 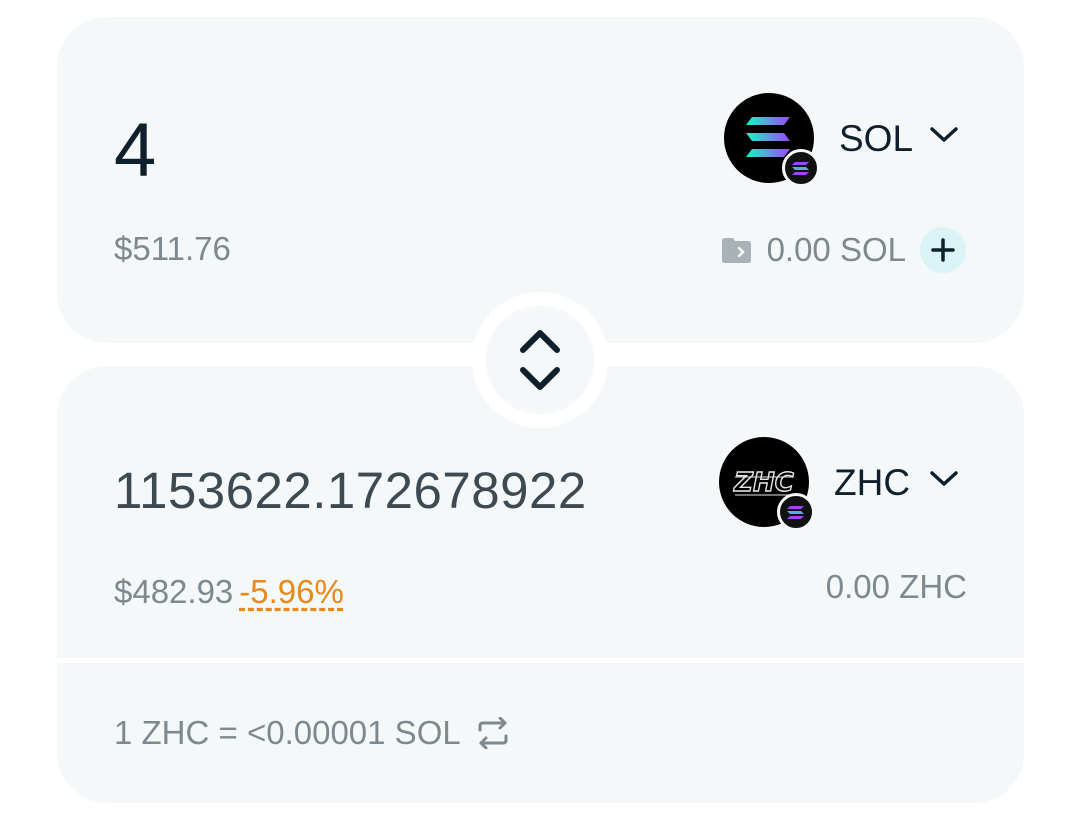 I want to click on wallet-icon, so click(x=736, y=250).